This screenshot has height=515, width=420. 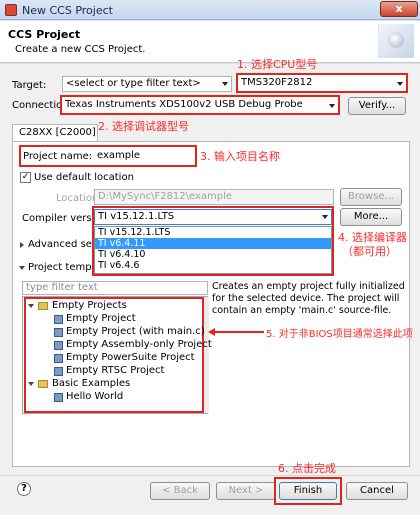 I want to click on template-rtsc: Empty RTSC Project, so click(x=115, y=371).